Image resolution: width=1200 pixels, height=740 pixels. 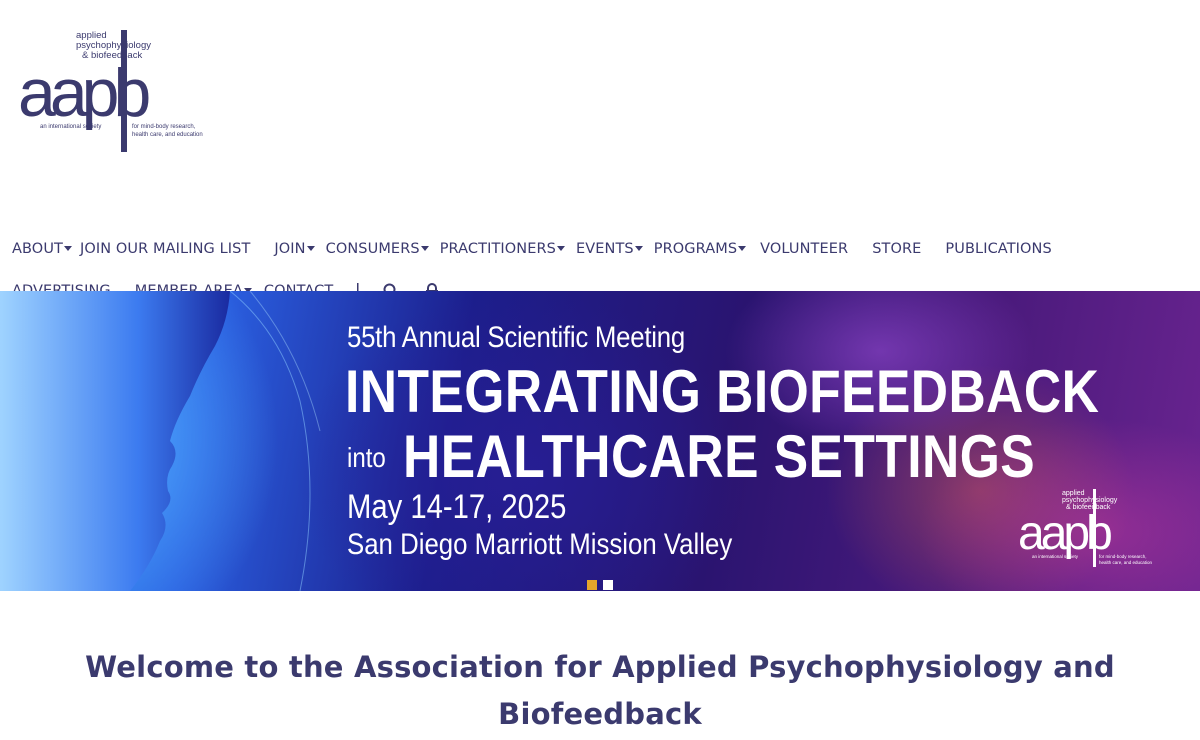 What do you see at coordinates (604, 249) in the screenshot?
I see `nav-label-events: EVENTS` at bounding box center [604, 249].